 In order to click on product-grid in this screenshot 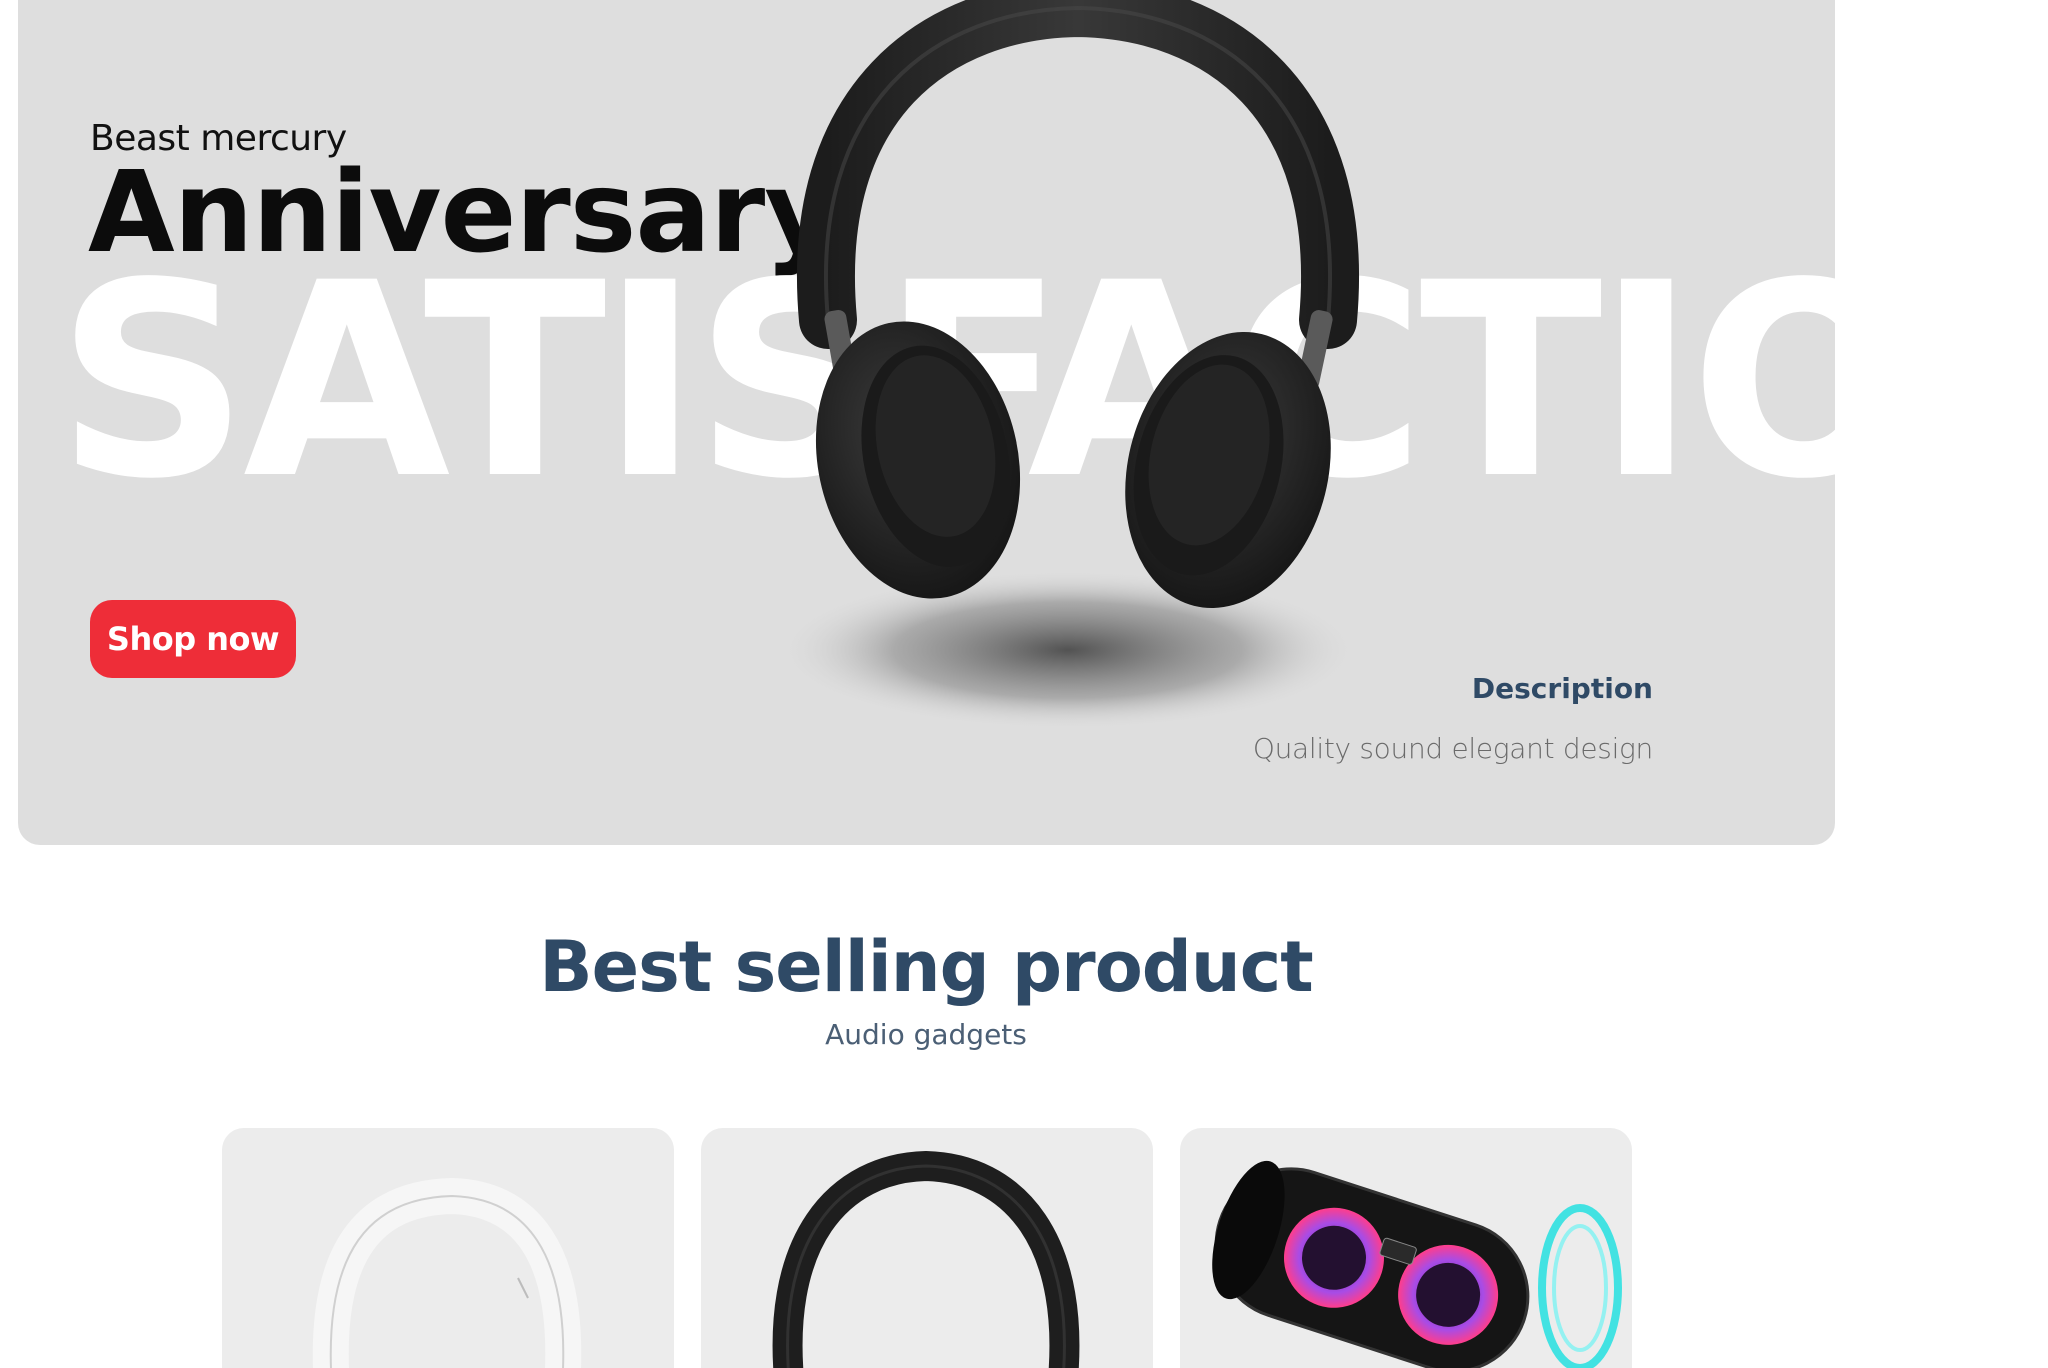, I will do `click(929, 1248)`.